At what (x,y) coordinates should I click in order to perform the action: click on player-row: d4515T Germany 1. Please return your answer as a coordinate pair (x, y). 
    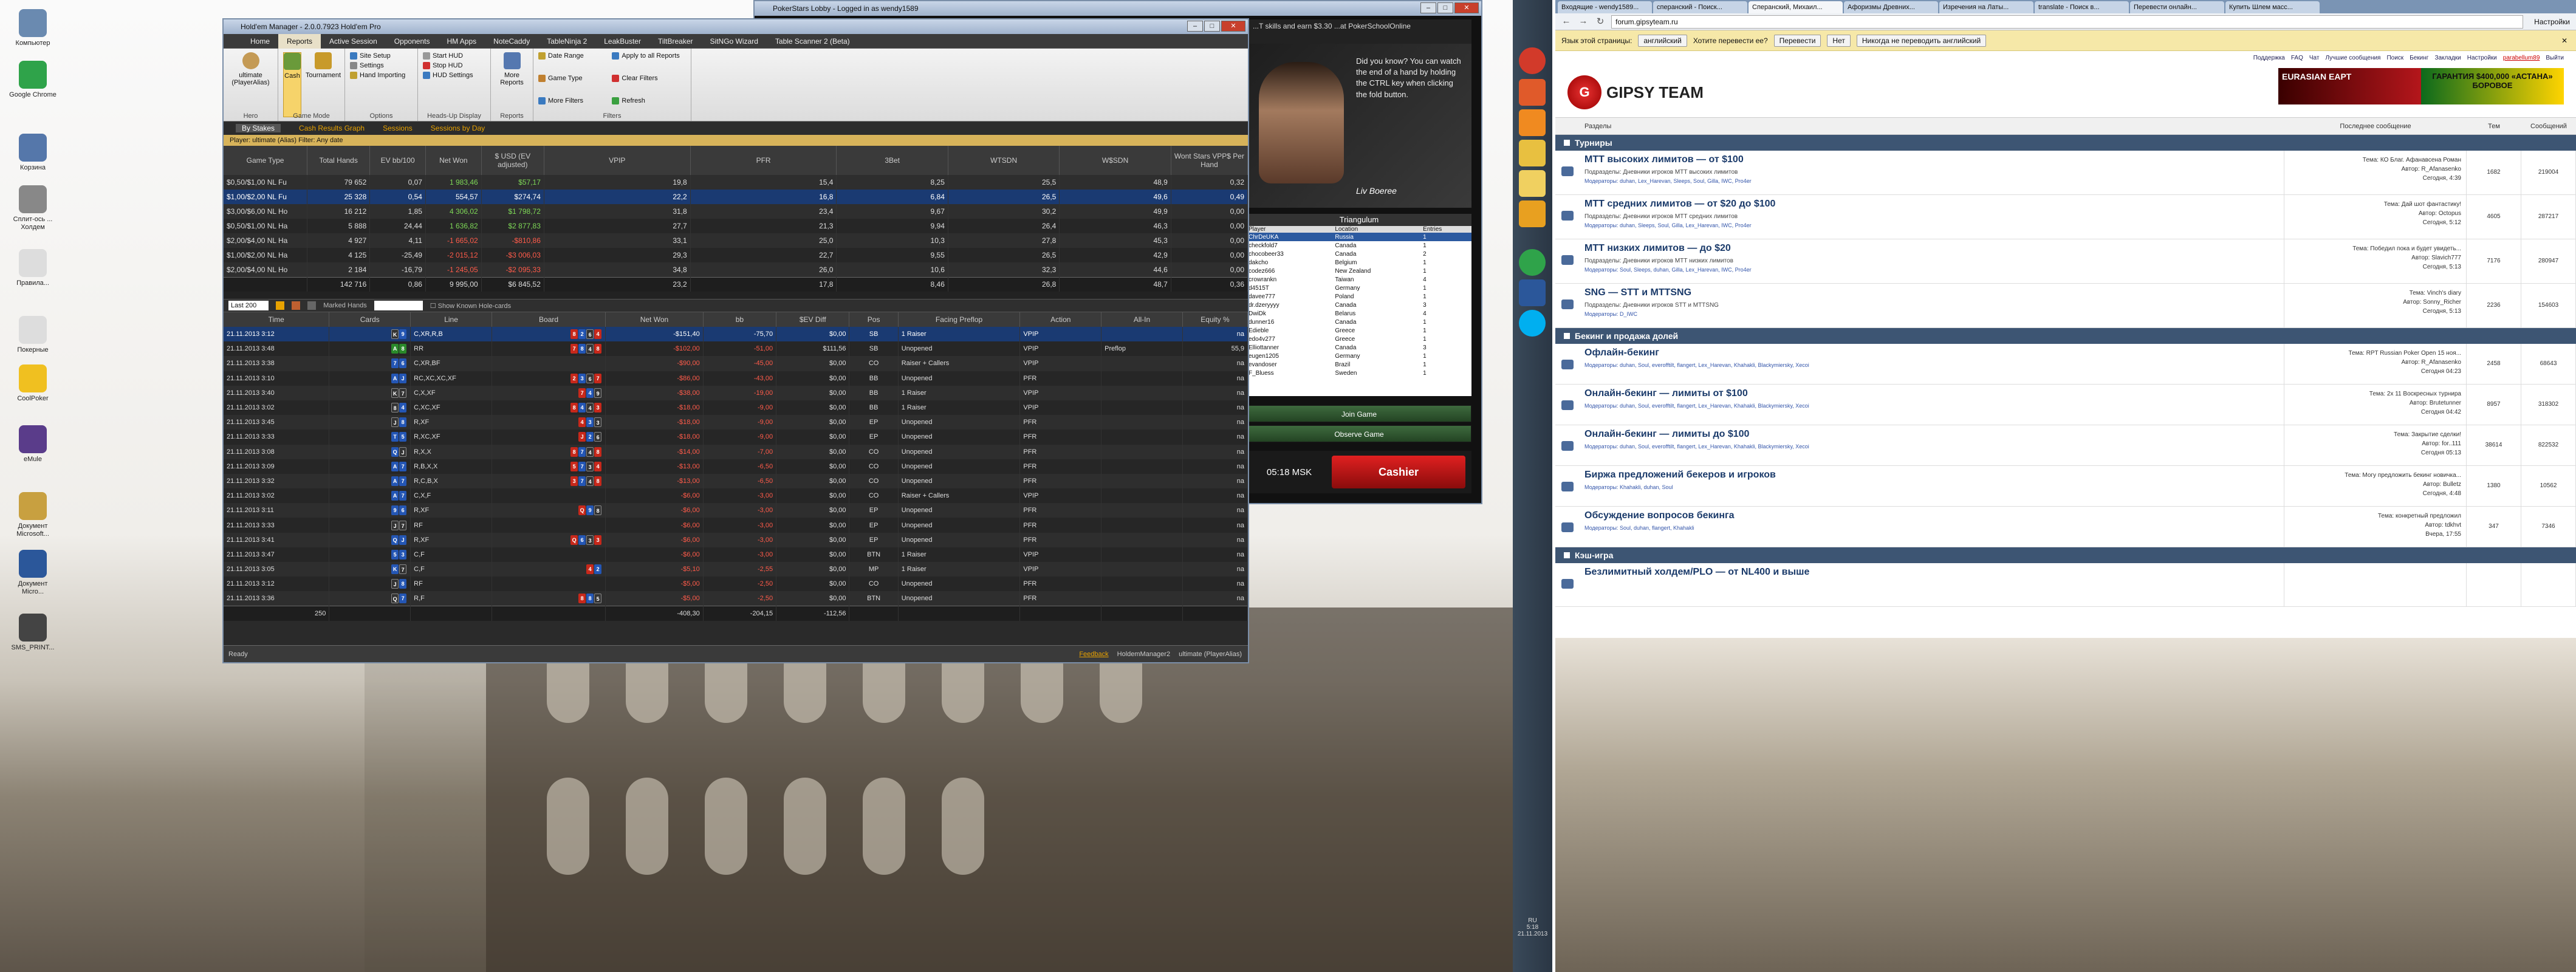
    Looking at the image, I should click on (1359, 288).